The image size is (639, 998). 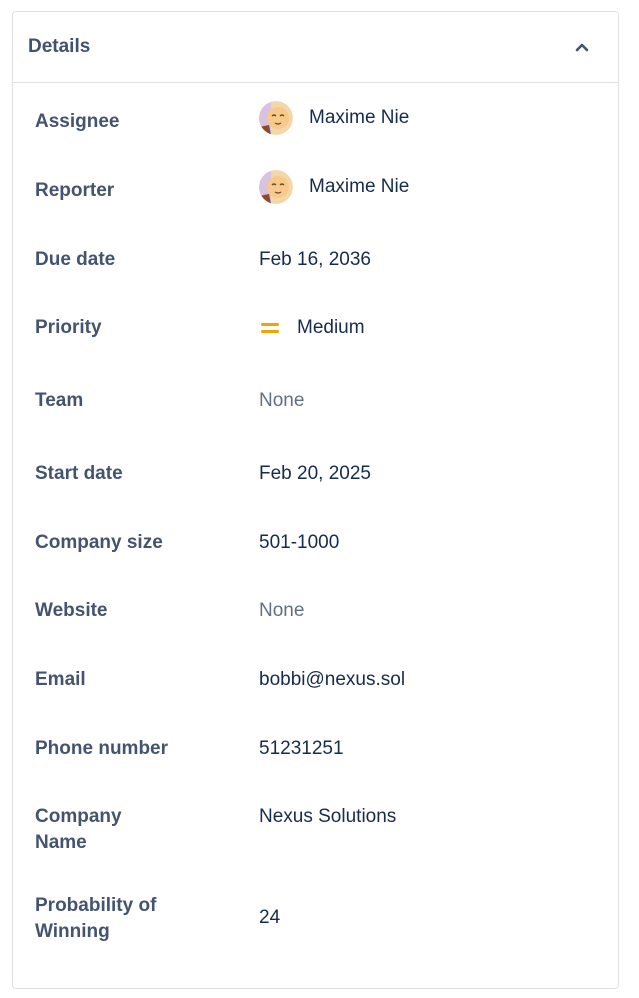 I want to click on reporter-name: Maxime Nie, so click(x=359, y=186).